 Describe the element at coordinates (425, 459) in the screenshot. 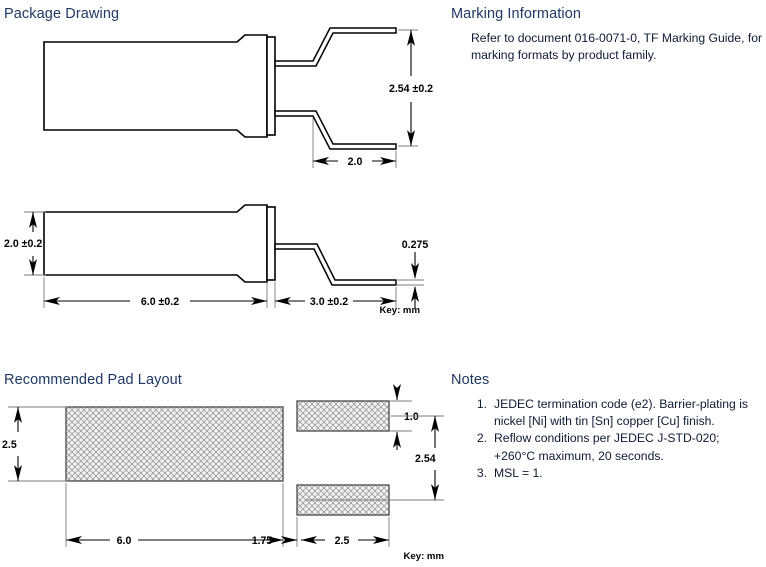

I see `dimension-label-pad-pitch: 2.54` at that location.